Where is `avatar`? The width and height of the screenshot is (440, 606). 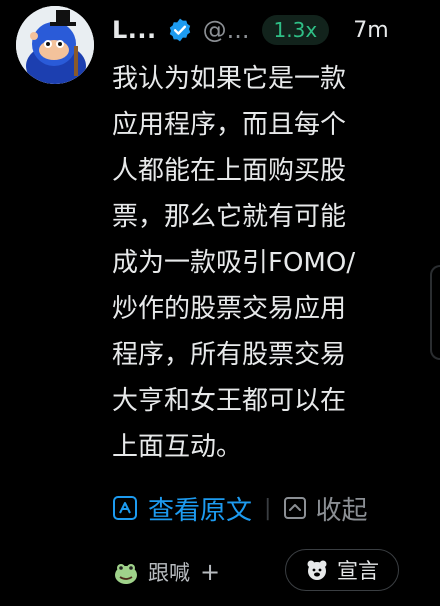 avatar is located at coordinates (55, 45).